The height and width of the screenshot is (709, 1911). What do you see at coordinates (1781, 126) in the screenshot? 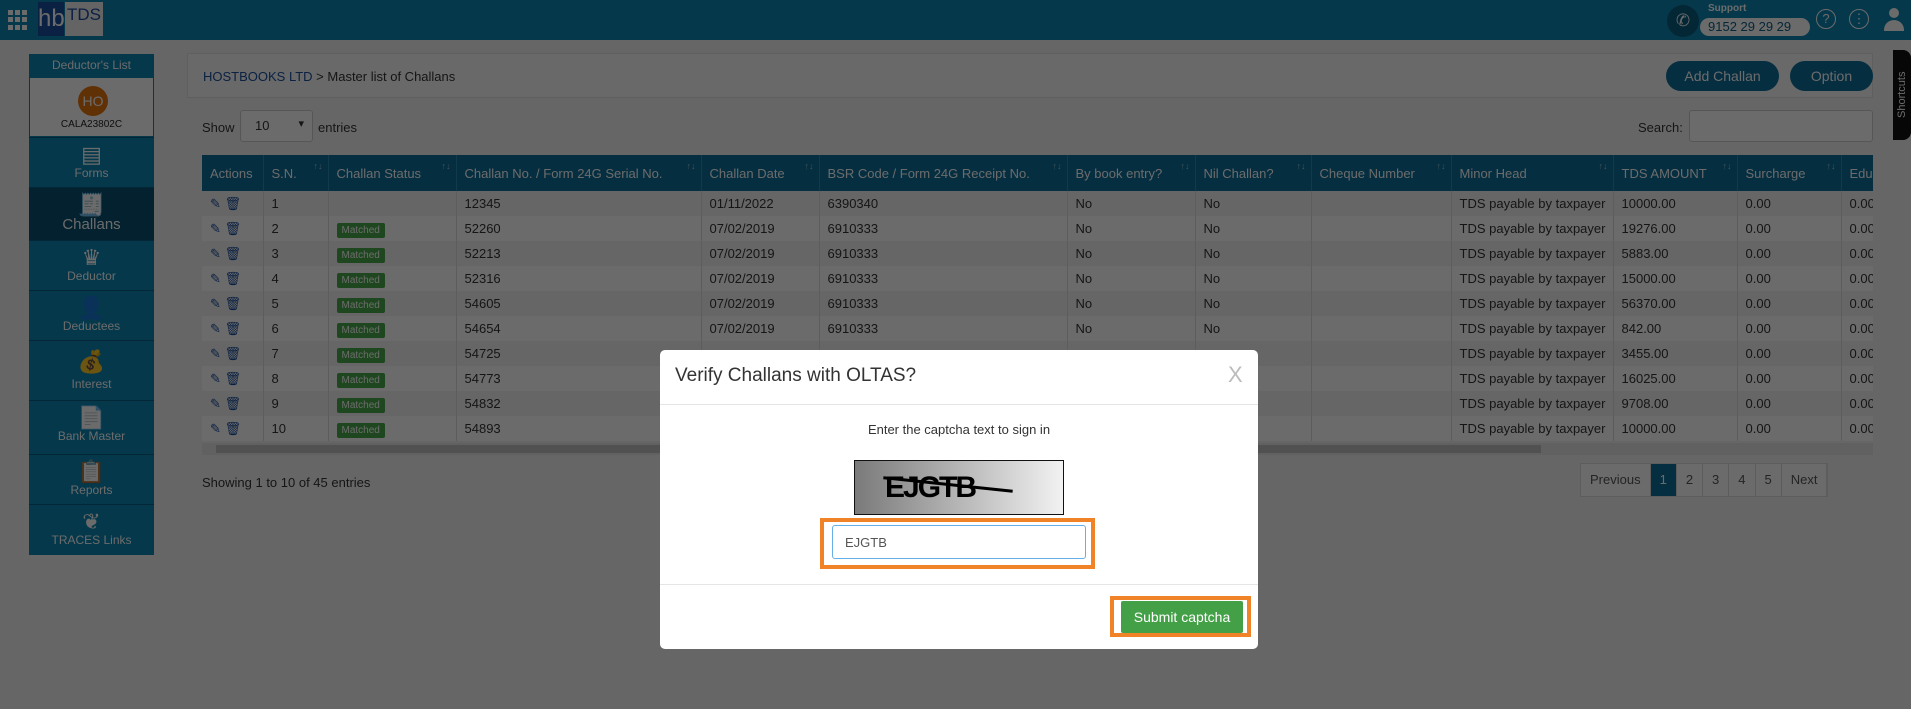
I see `search-input` at bounding box center [1781, 126].